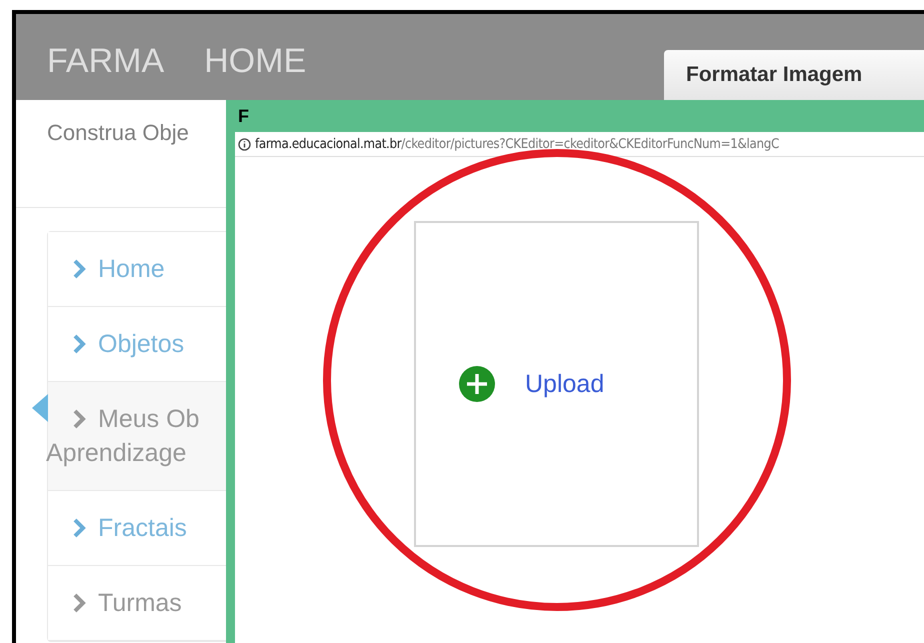 The width and height of the screenshot is (924, 643). I want to click on info-icon, so click(244, 144).